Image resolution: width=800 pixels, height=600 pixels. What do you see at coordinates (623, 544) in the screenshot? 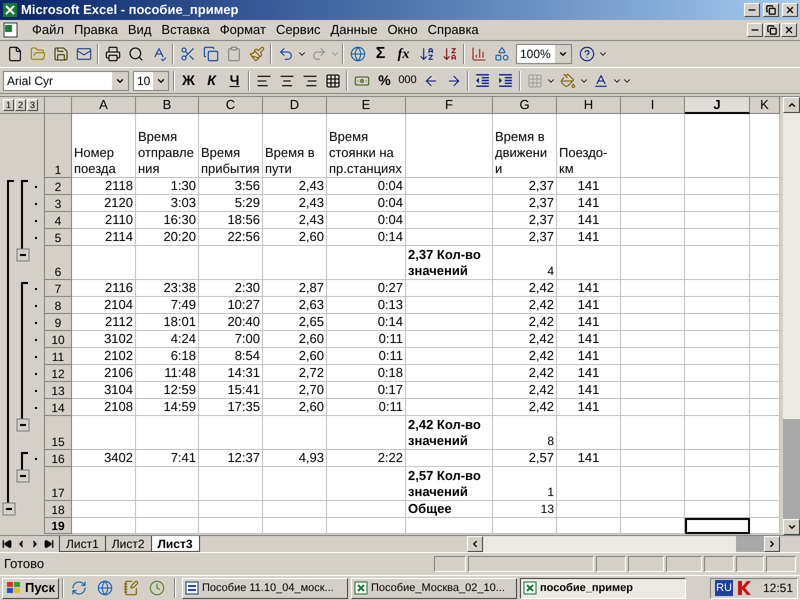
I see `horizontal-scrollbar` at bounding box center [623, 544].